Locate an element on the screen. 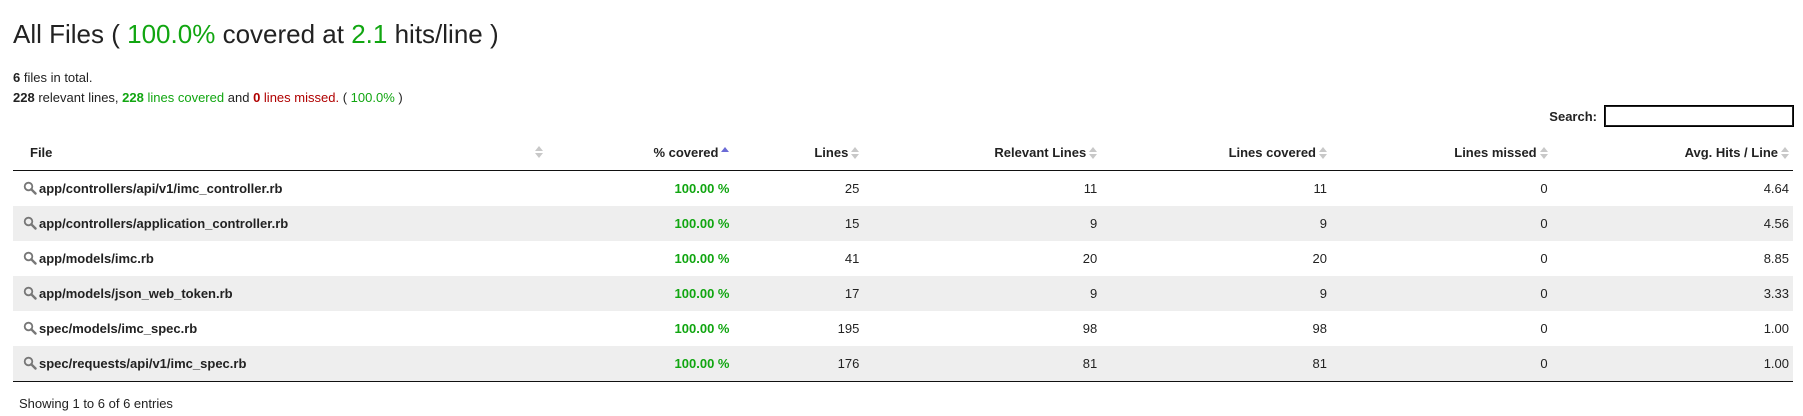 The image size is (1803, 416). title-percent: 100.0% is located at coordinates (171, 34).